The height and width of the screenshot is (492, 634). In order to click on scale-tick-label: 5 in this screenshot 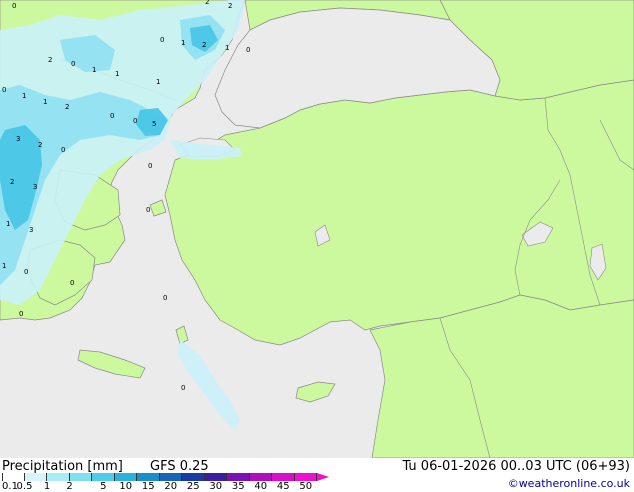, I will do `click(103, 486)`.